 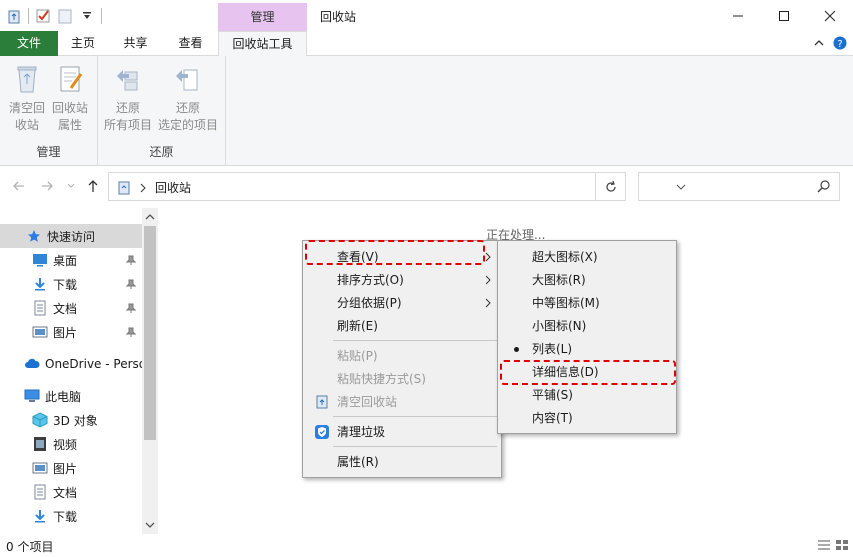 I want to click on menu-separator, so click(x=415, y=446).